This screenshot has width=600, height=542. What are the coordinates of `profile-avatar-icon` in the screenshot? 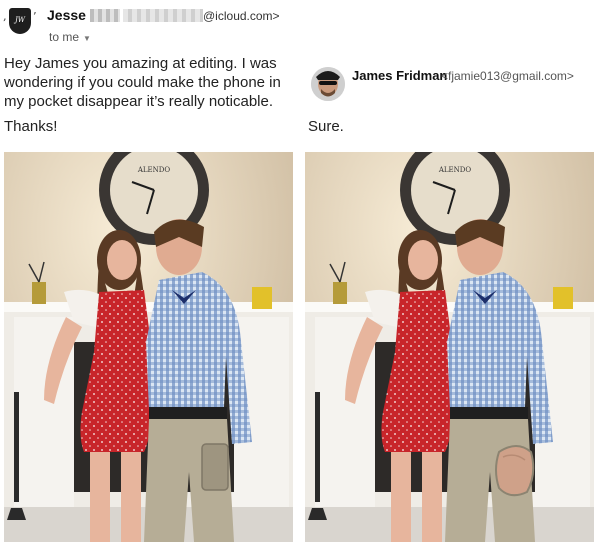 It's located at (328, 84).